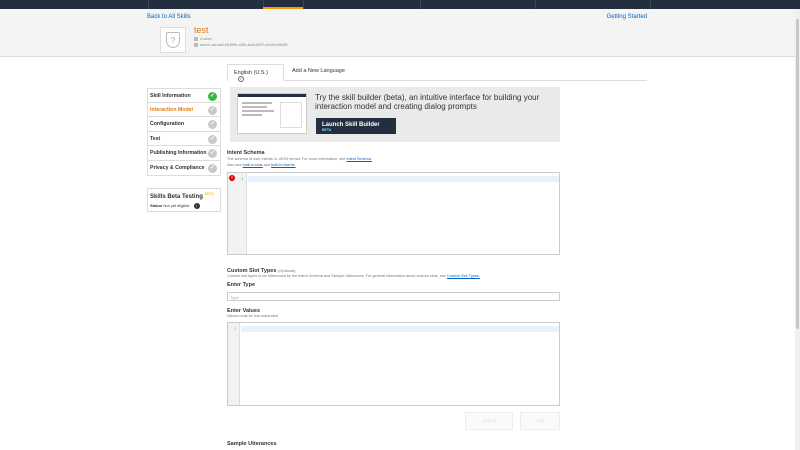 The image size is (800, 450). I want to click on slot-values-editor: 1, so click(393, 364).